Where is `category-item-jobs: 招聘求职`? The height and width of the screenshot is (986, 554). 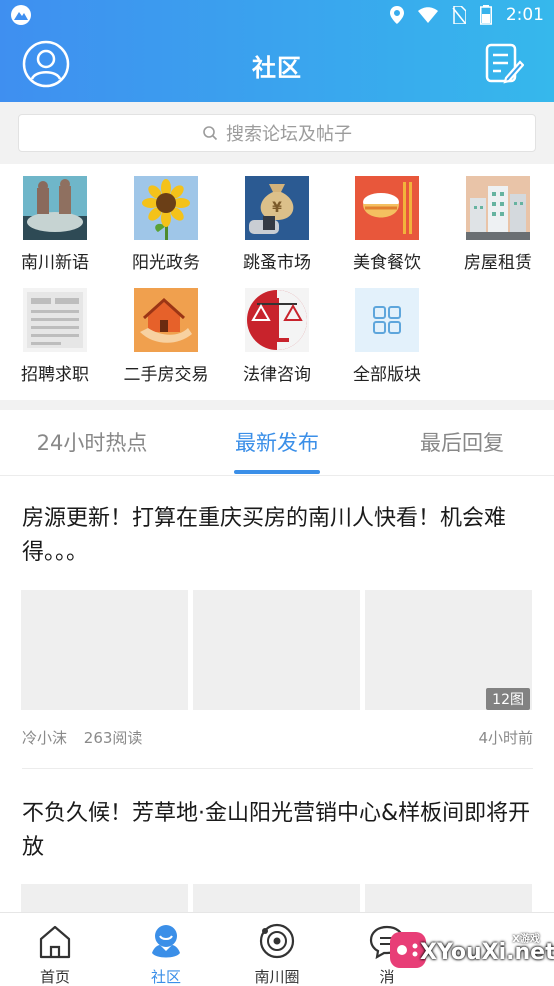 category-item-jobs: 招聘求职 is located at coordinates (55, 336).